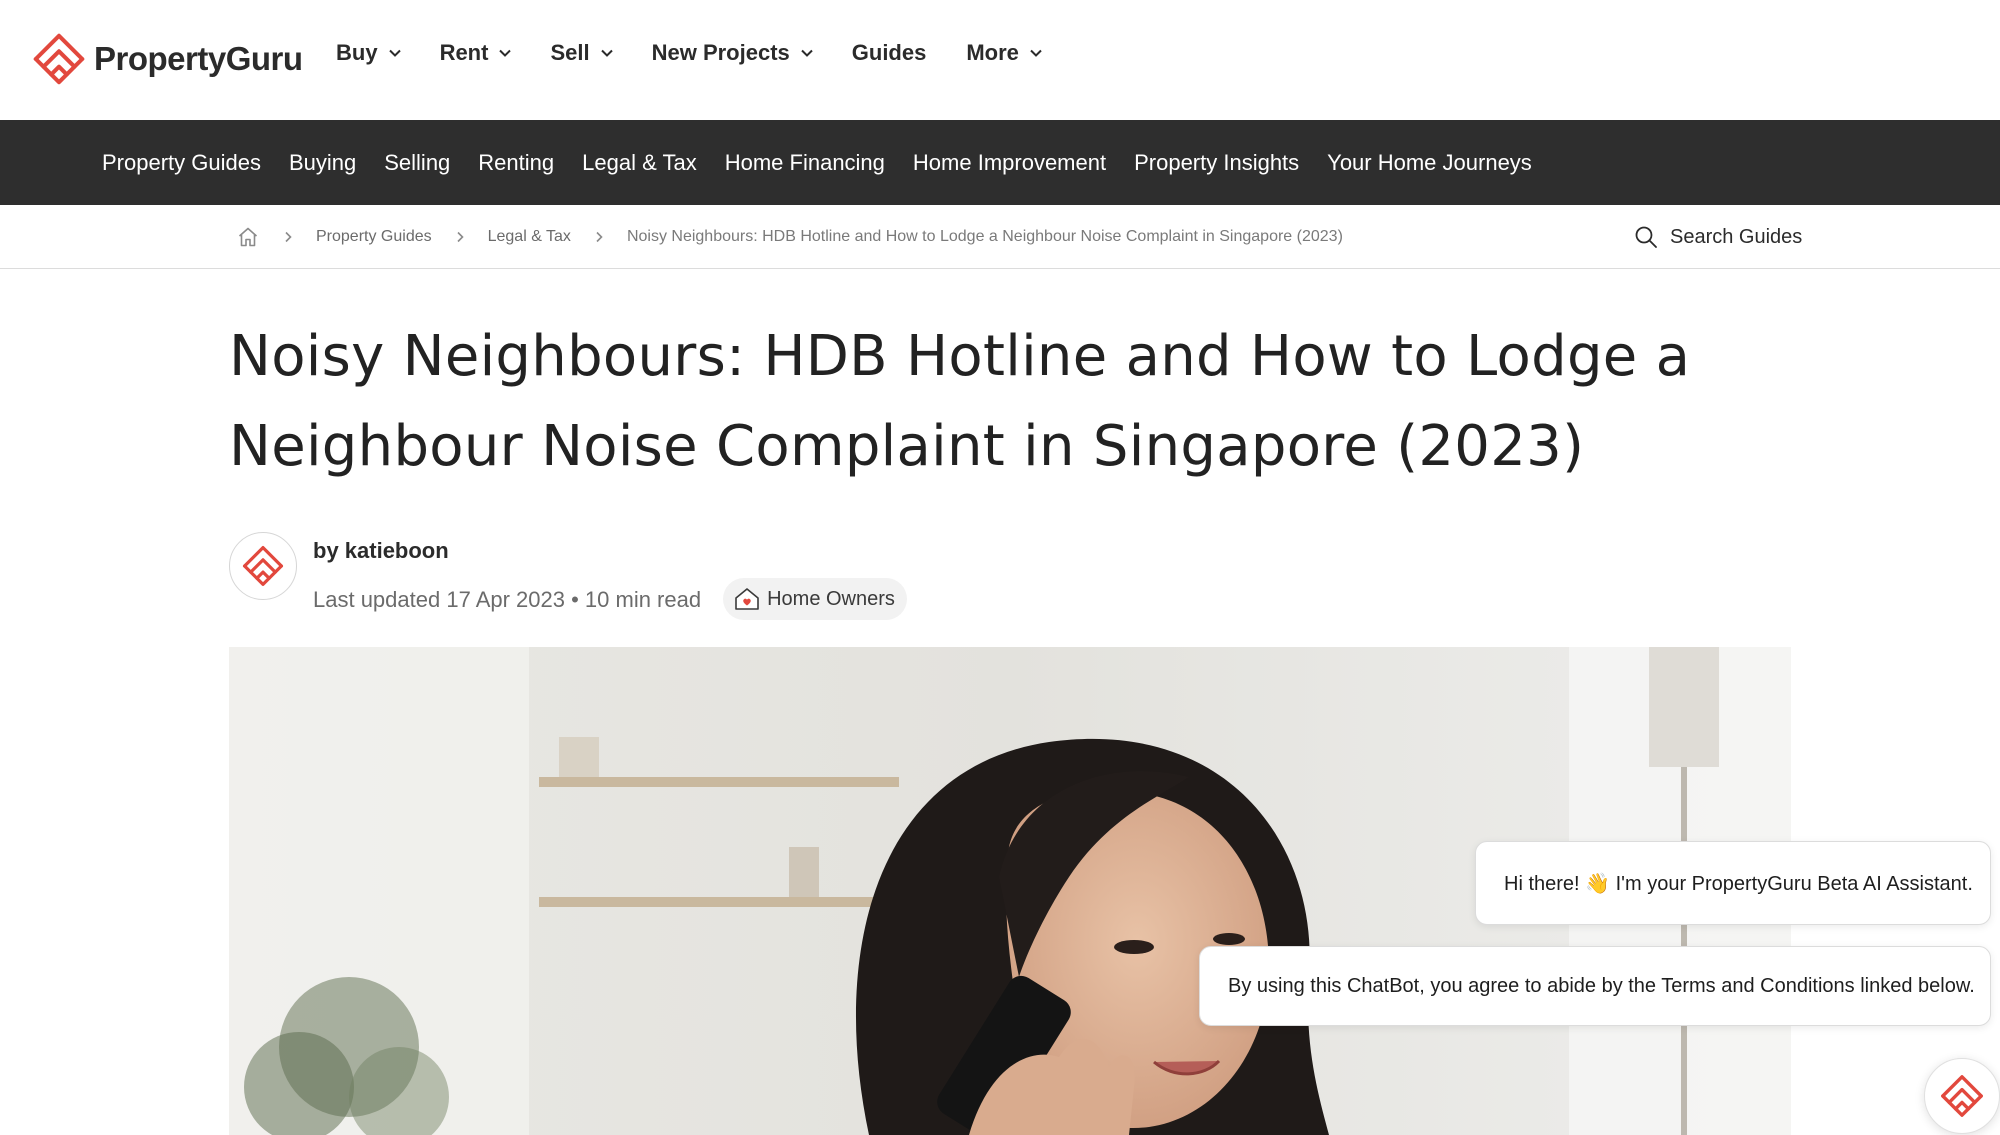 The image size is (2000, 1135). Describe the element at coordinates (805, 163) in the screenshot. I see `subnav-home-financing: Home Financing` at that location.